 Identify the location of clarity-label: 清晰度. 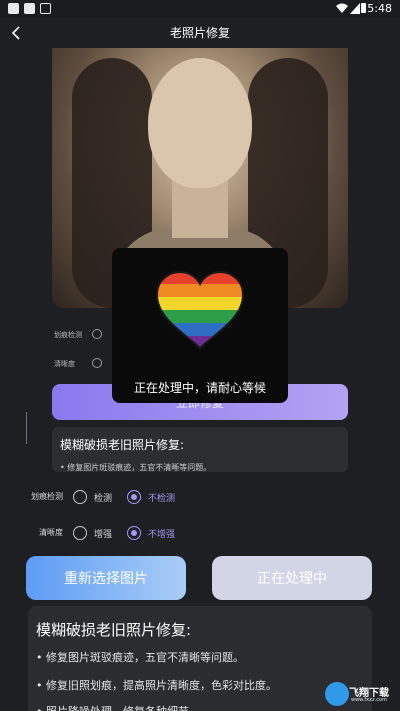
(51, 532).